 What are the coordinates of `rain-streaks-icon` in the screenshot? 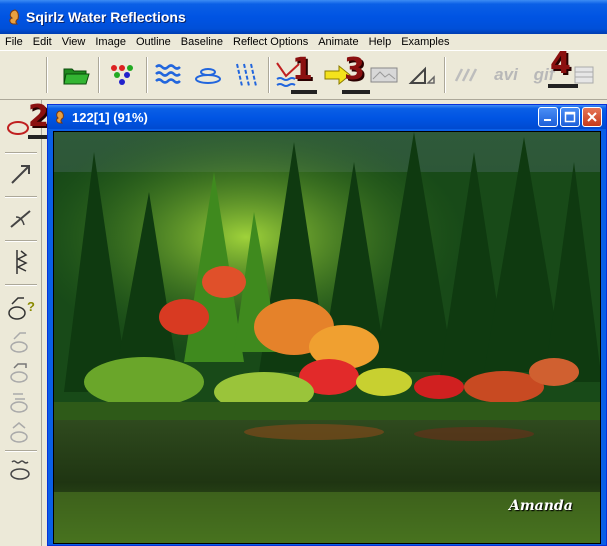 It's located at (246, 75).